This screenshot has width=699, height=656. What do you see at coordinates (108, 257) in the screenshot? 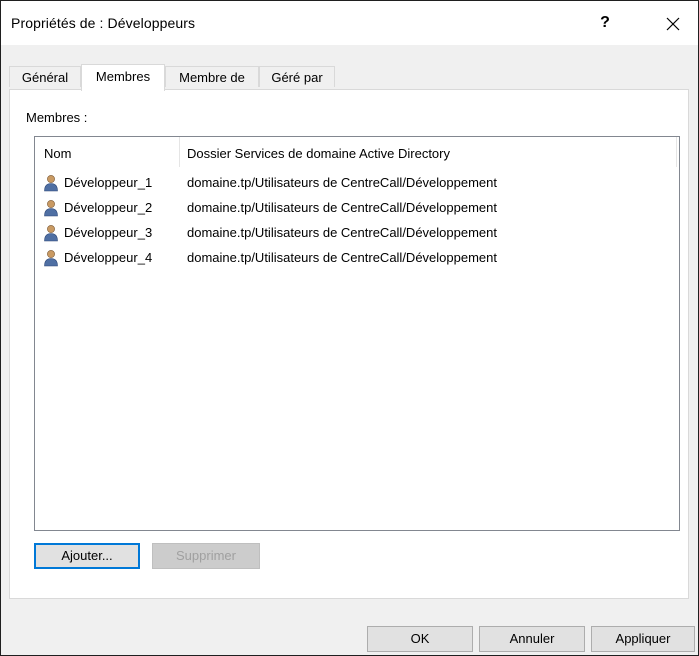
I see `member-name: Développeur_4` at bounding box center [108, 257].